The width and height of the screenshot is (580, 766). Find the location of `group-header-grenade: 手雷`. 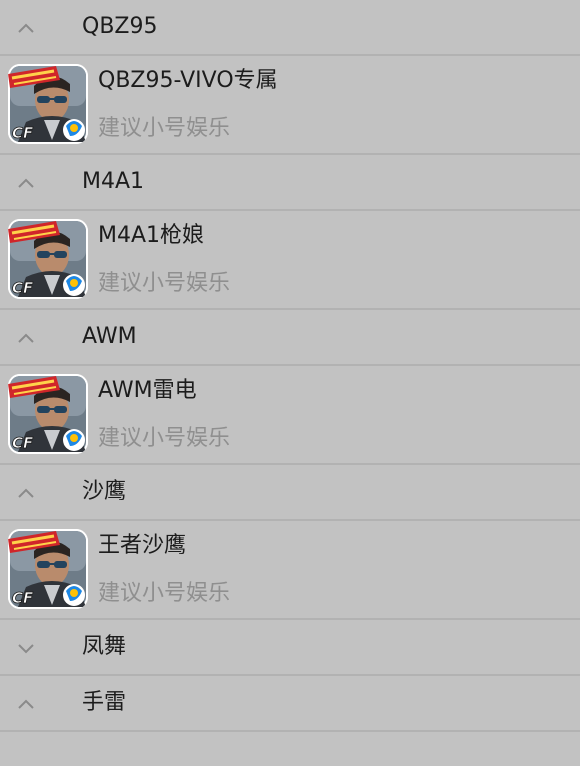

group-header-grenade: 手雷 is located at coordinates (290, 704).